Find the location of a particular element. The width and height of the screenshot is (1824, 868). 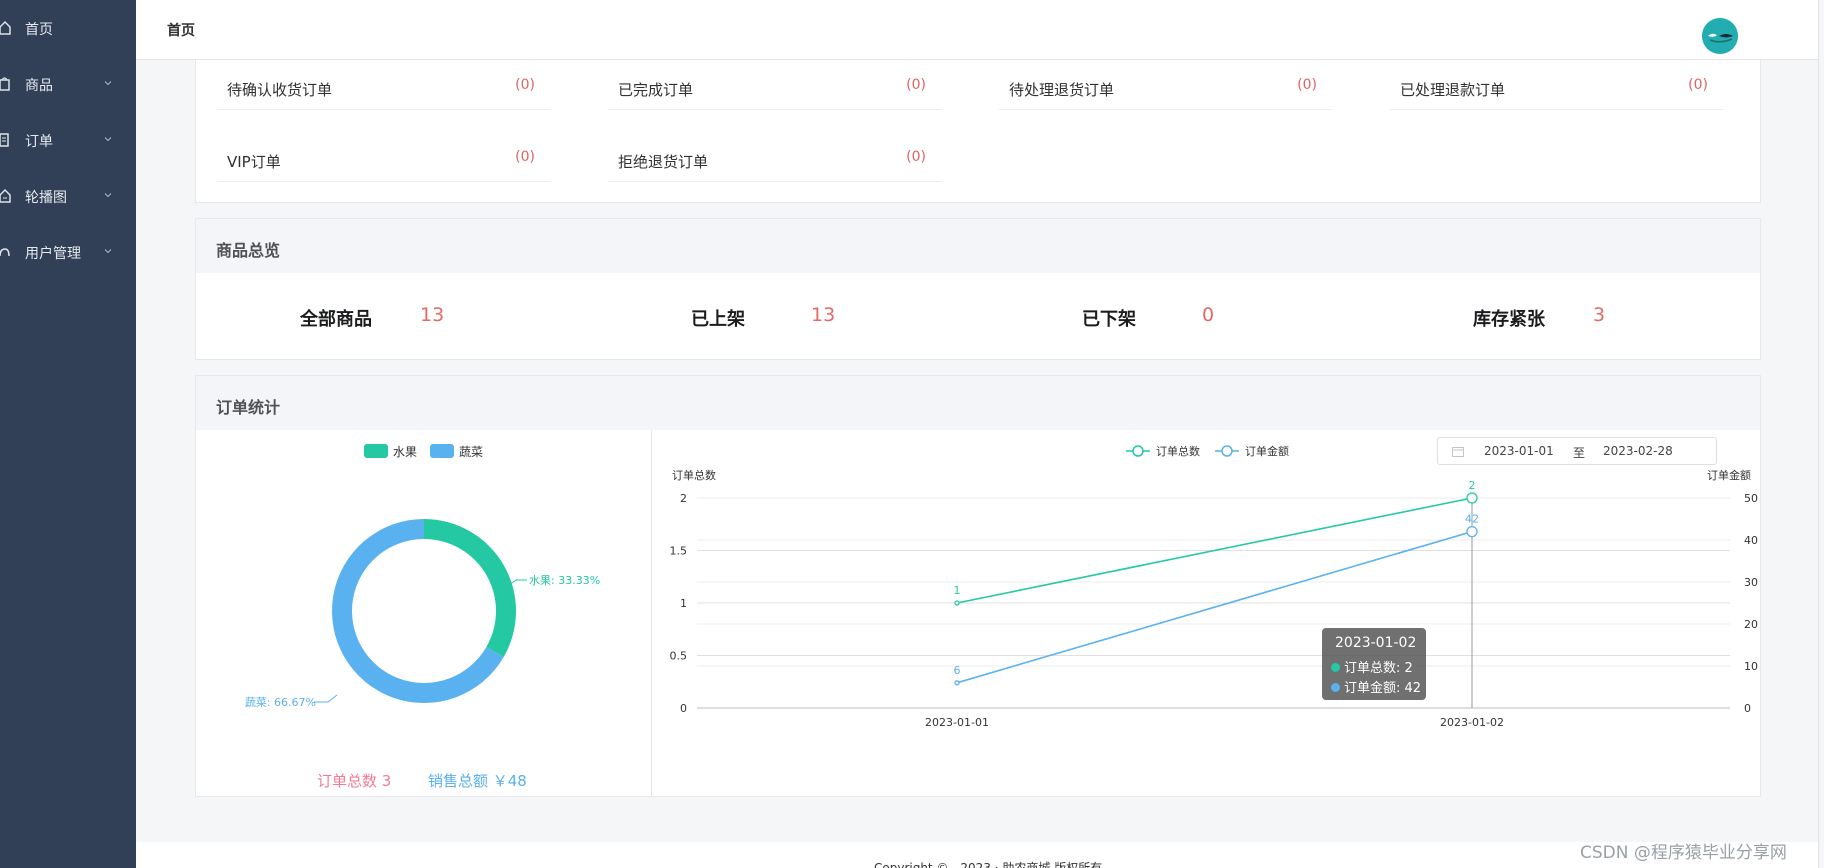

y-tick-right: 30 is located at coordinates (1751, 582).